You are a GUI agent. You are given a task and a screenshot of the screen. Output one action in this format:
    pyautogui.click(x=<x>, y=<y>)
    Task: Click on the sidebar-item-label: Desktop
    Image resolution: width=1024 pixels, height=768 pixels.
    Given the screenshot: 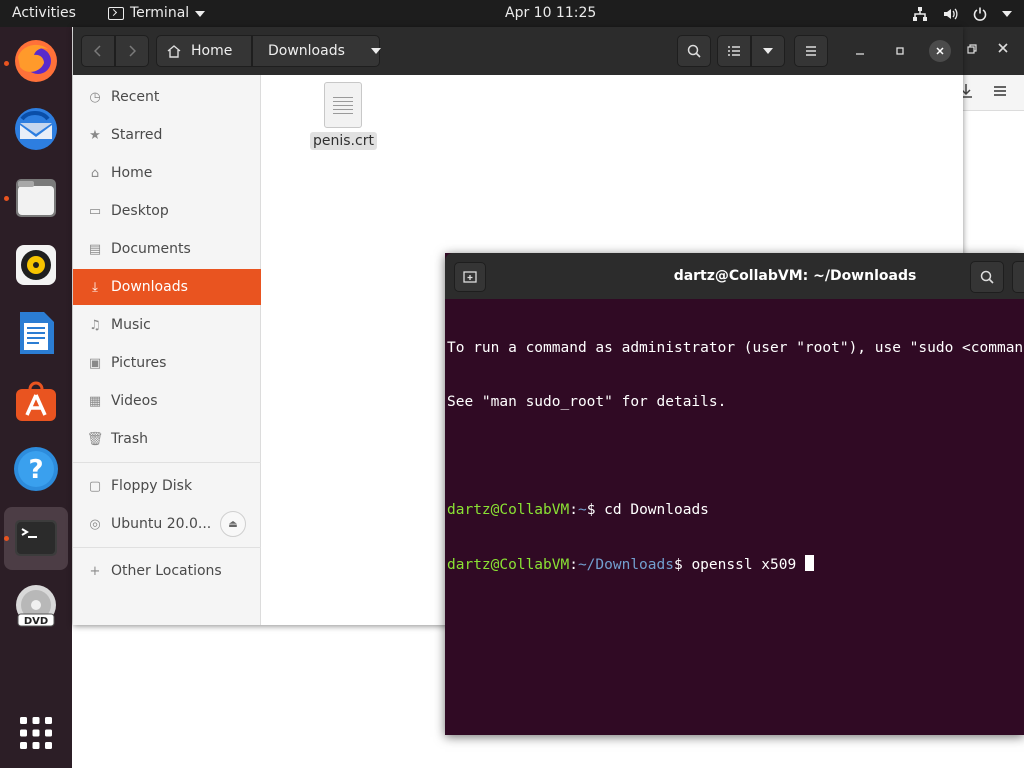 What is the action you would take?
    pyautogui.click(x=140, y=211)
    